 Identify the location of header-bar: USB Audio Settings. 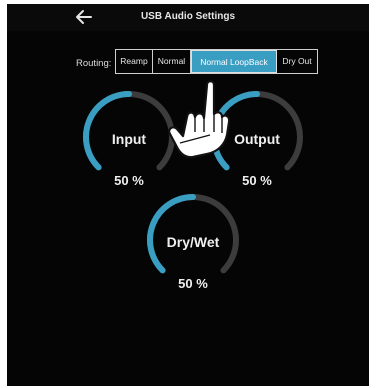
(188, 17).